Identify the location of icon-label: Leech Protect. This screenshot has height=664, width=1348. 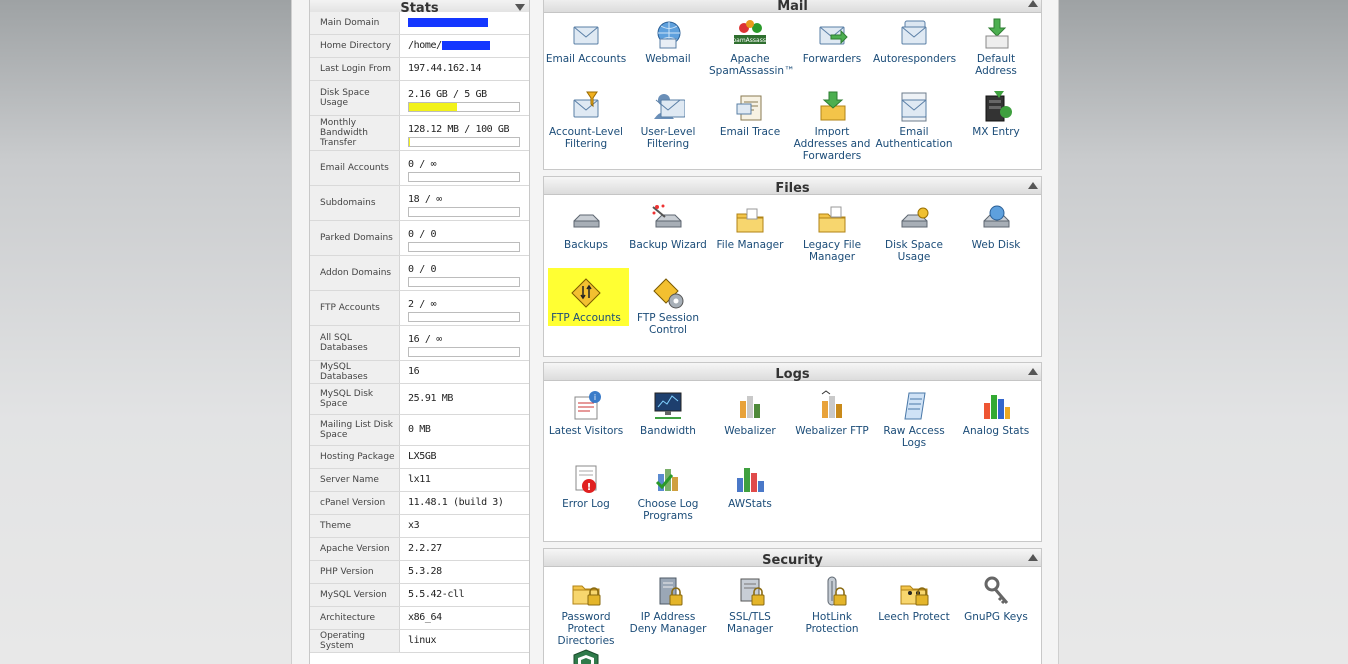
(914, 617).